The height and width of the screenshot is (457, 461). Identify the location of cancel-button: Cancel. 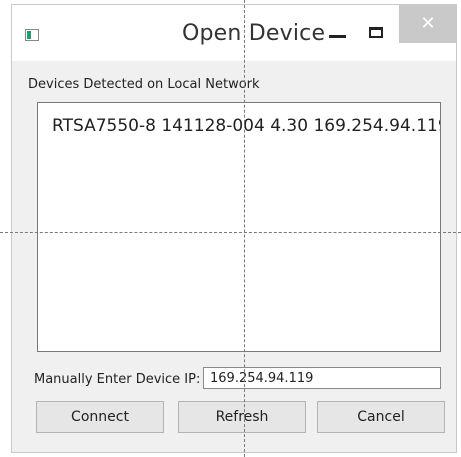
(381, 417).